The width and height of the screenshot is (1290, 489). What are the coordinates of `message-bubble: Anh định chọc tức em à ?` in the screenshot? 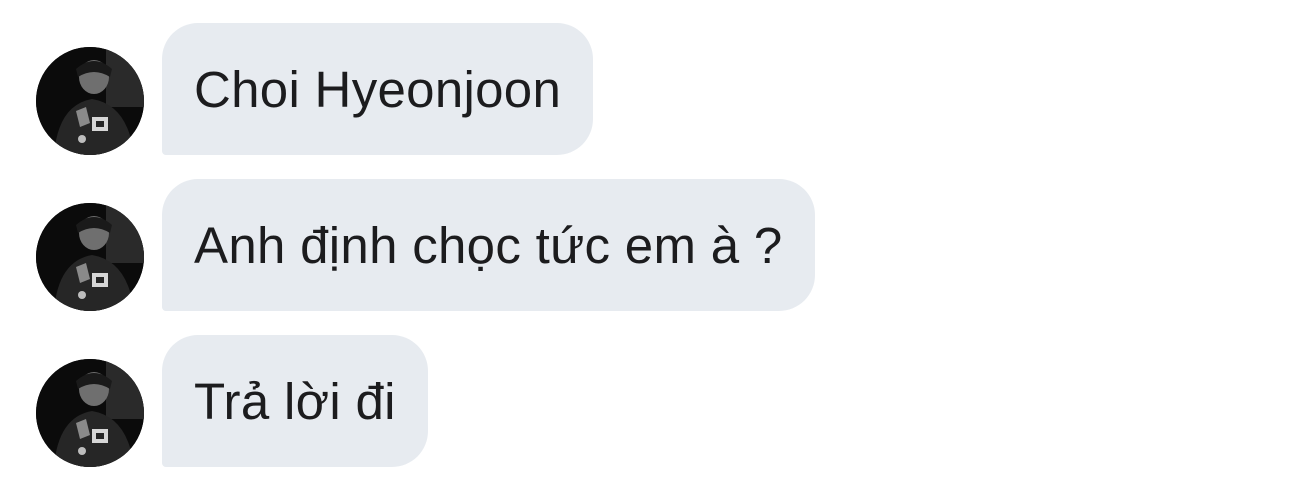 It's located at (488, 245).